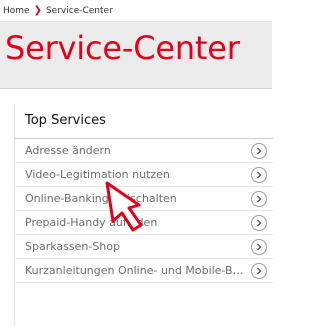  I want to click on breadcrumb-home-link: Home, so click(16, 11).